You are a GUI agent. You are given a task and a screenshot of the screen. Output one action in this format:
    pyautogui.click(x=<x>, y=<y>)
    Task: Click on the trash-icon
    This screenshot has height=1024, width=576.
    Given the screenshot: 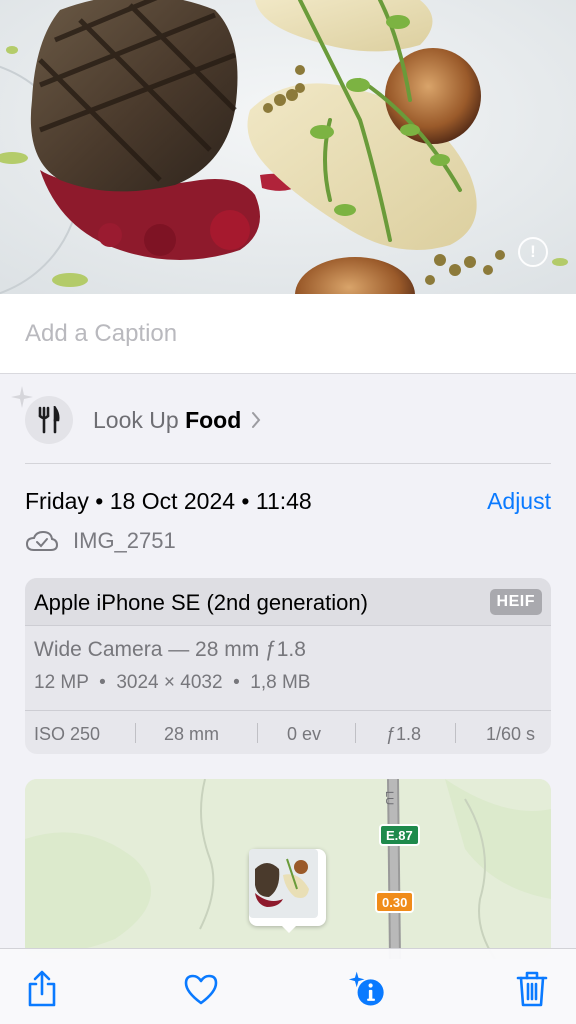 What is the action you would take?
    pyautogui.click(x=532, y=989)
    